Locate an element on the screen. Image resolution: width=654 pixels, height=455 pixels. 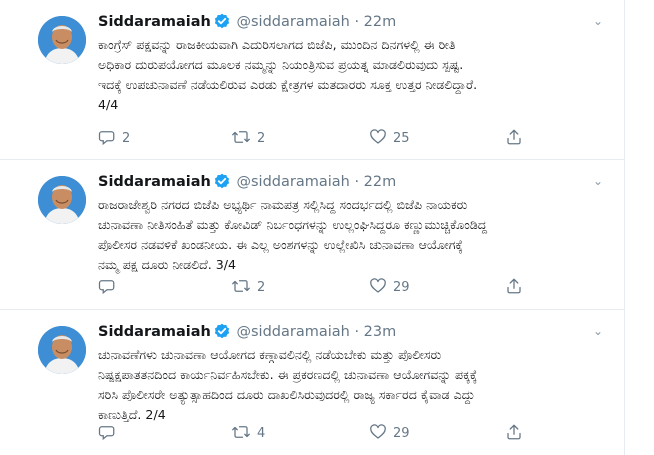
reply-button: 2 is located at coordinates (114, 138).